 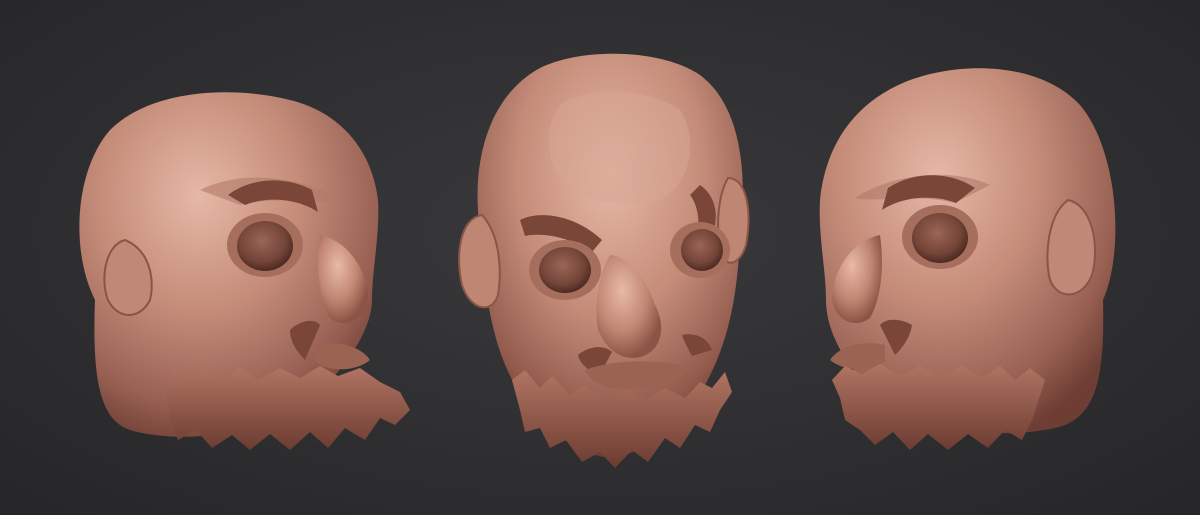 What do you see at coordinates (619, 147) in the screenshot?
I see `forehead-bulge` at bounding box center [619, 147].